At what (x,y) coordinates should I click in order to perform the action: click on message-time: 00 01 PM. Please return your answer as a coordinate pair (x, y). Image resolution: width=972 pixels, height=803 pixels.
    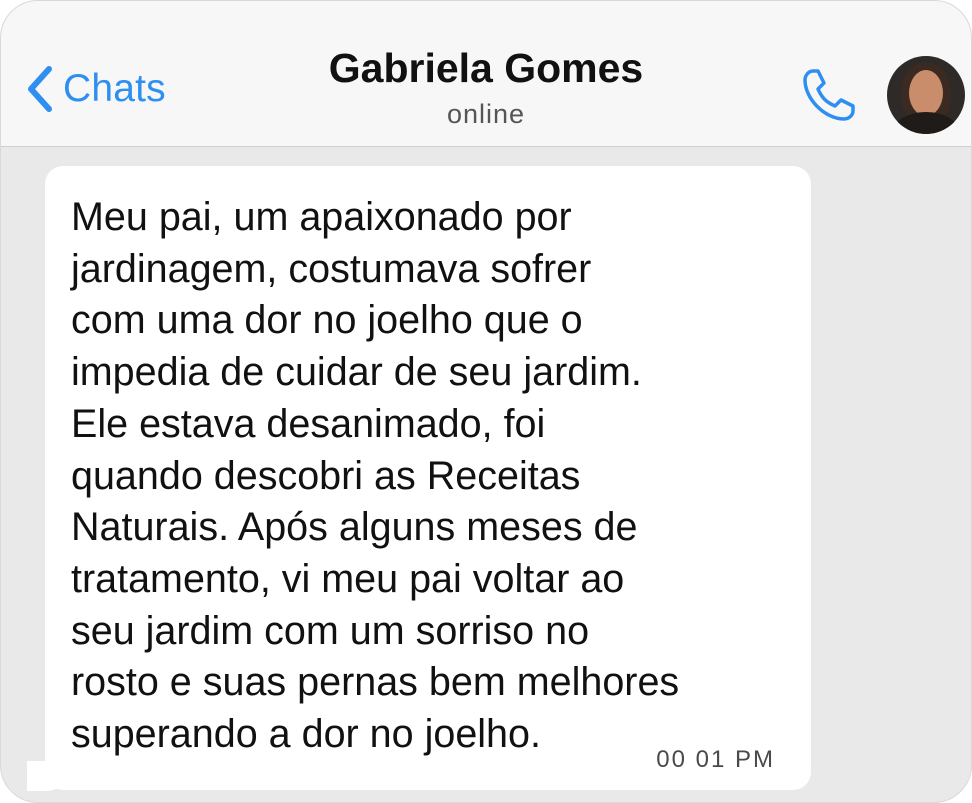
    Looking at the image, I should click on (715, 759).